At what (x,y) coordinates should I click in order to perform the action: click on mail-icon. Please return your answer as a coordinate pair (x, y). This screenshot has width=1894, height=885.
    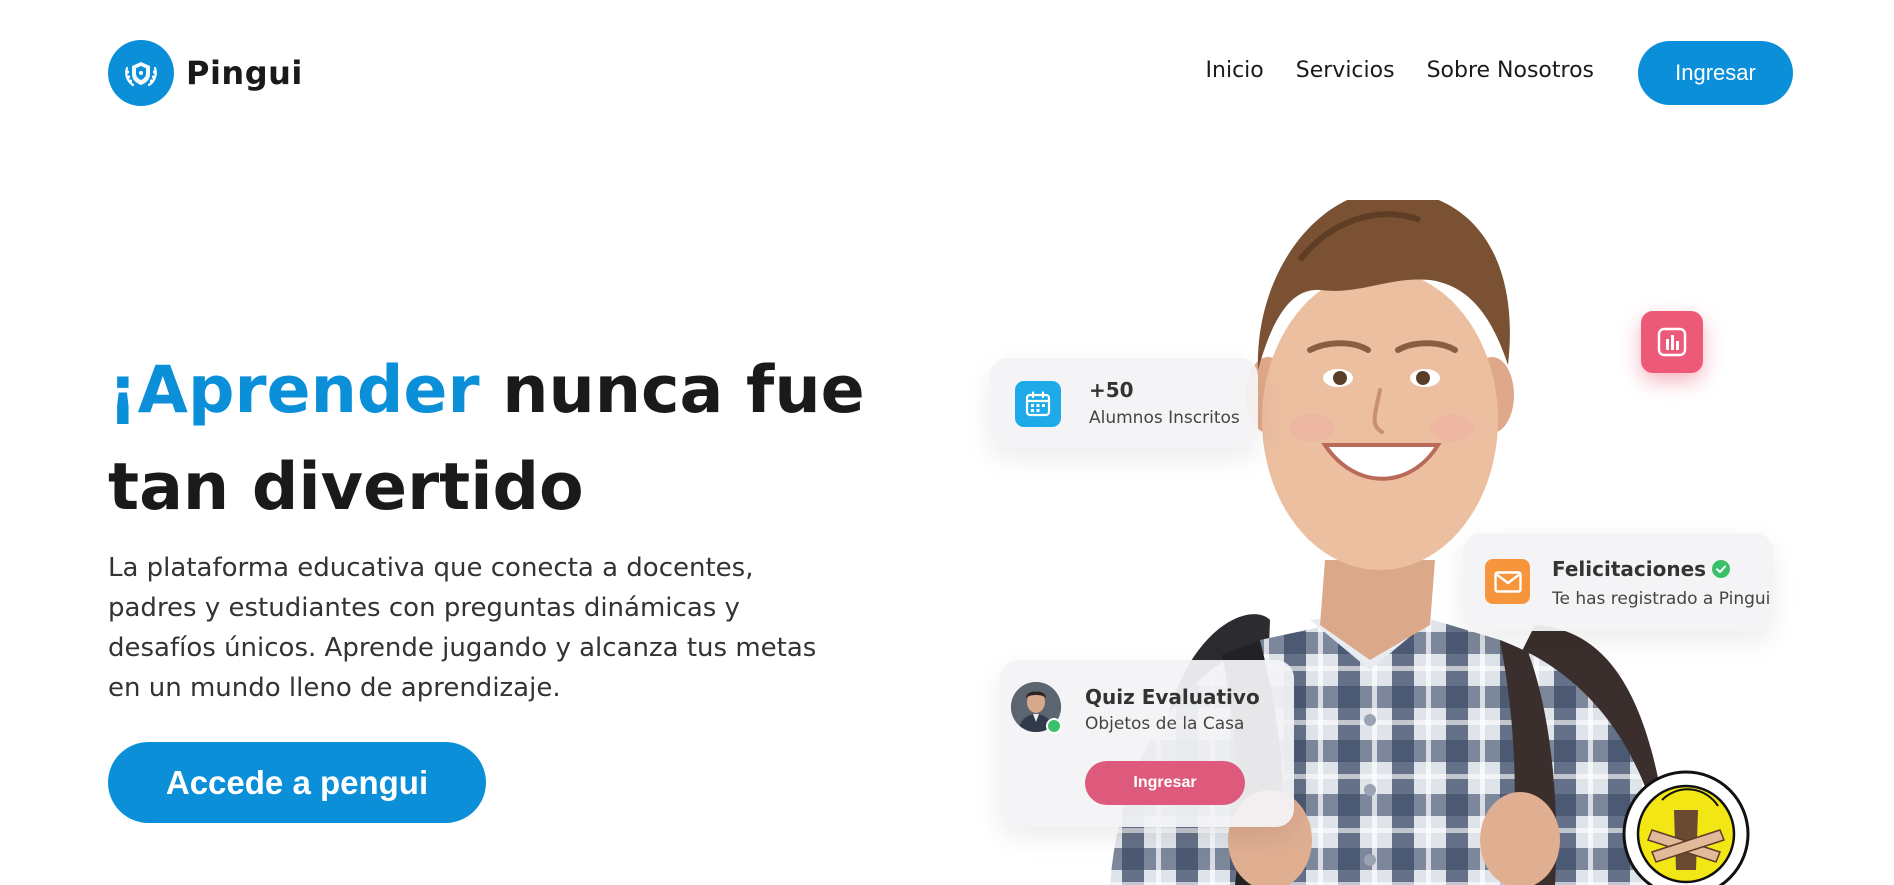
    Looking at the image, I should click on (1507, 581).